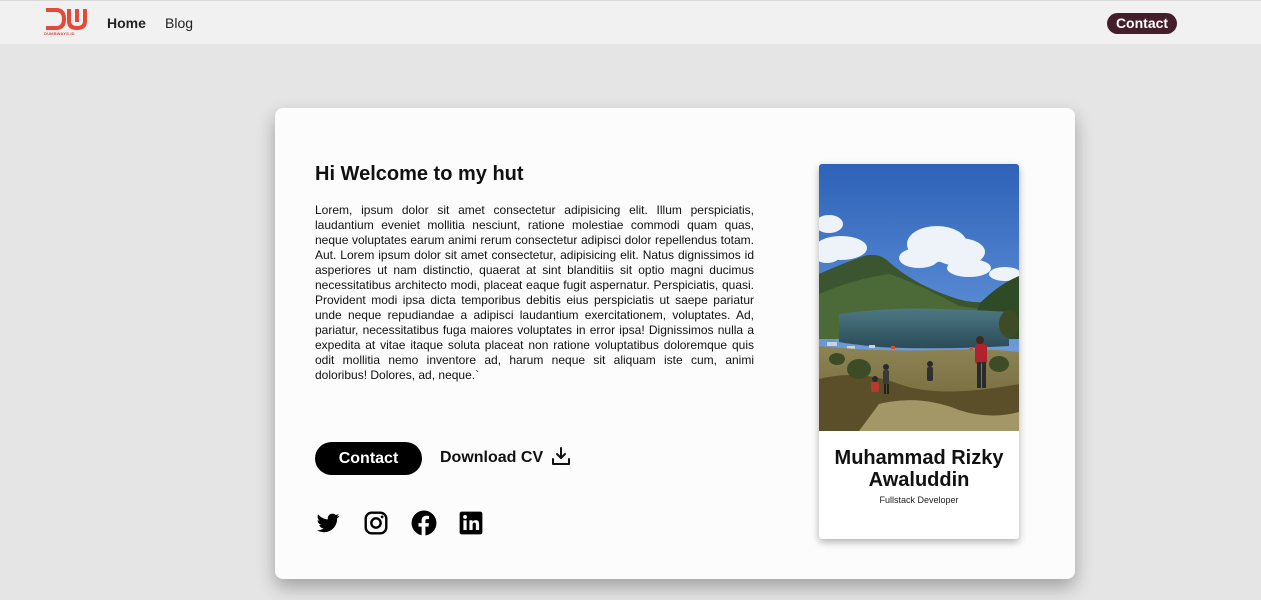 The height and width of the screenshot is (600, 1261). I want to click on twitter-icon, so click(328, 523).